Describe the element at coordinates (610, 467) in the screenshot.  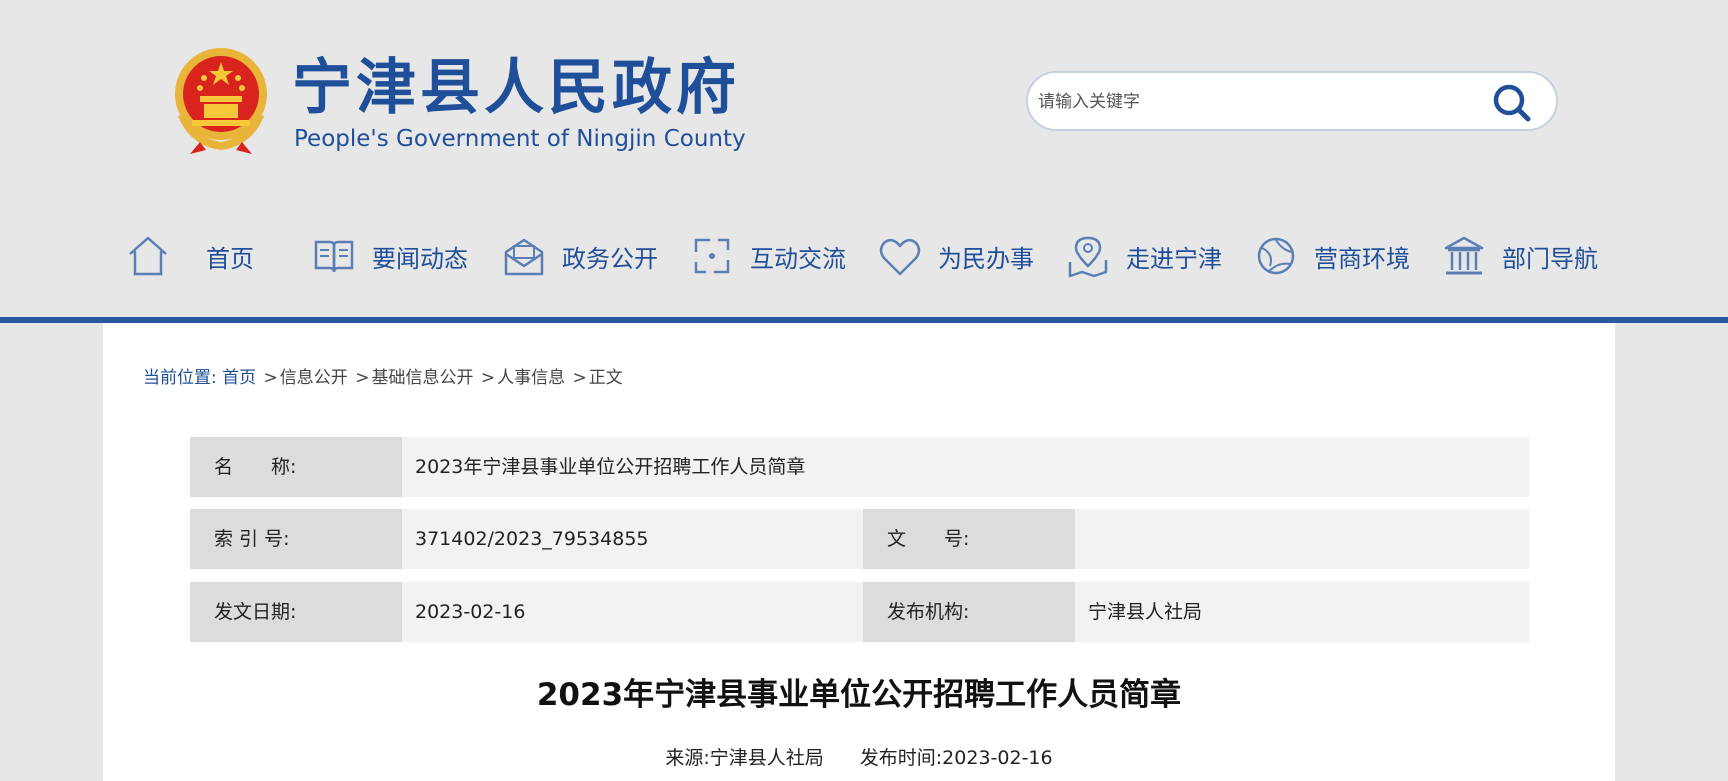
I see `info-value-name: 2023年宁津县事业单位公开招聘工作人员简章` at that location.